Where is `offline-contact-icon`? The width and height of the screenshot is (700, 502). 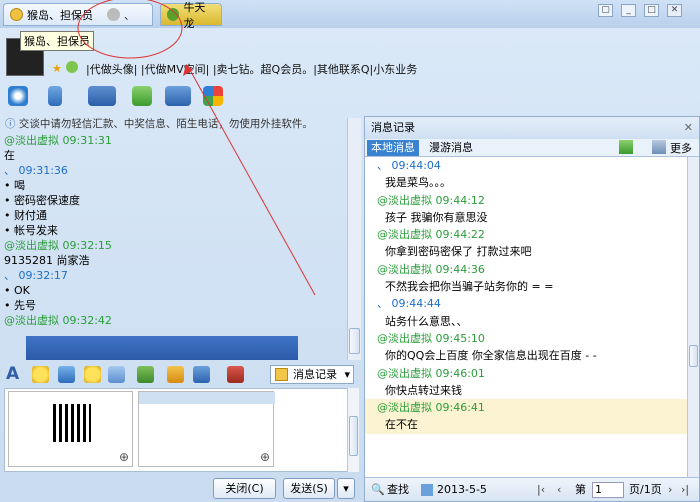
offline-contact-icon is located at coordinates (113, 14).